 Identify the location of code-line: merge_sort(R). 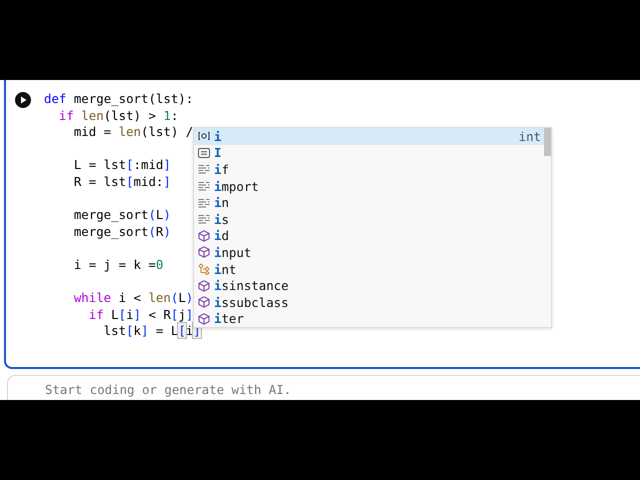
(122, 232).